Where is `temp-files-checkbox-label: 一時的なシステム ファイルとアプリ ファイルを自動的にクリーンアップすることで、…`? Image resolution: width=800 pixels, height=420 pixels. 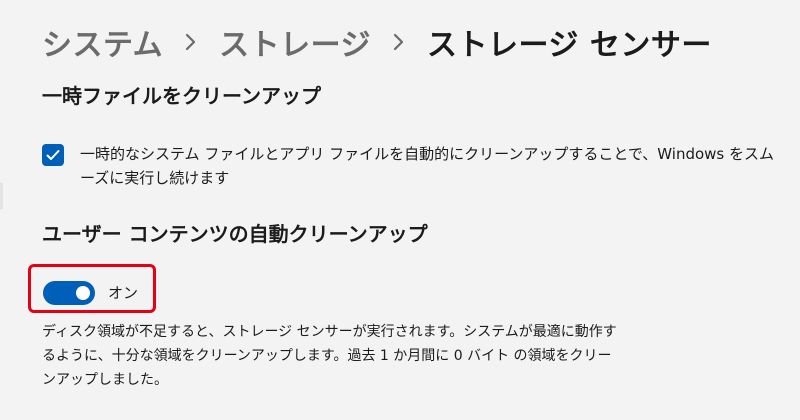
temp-files-checkbox-label: 一時的なシステム ファイルとアプリ ファイルを自動的にクリーンアップすることで、… is located at coordinates (430, 166).